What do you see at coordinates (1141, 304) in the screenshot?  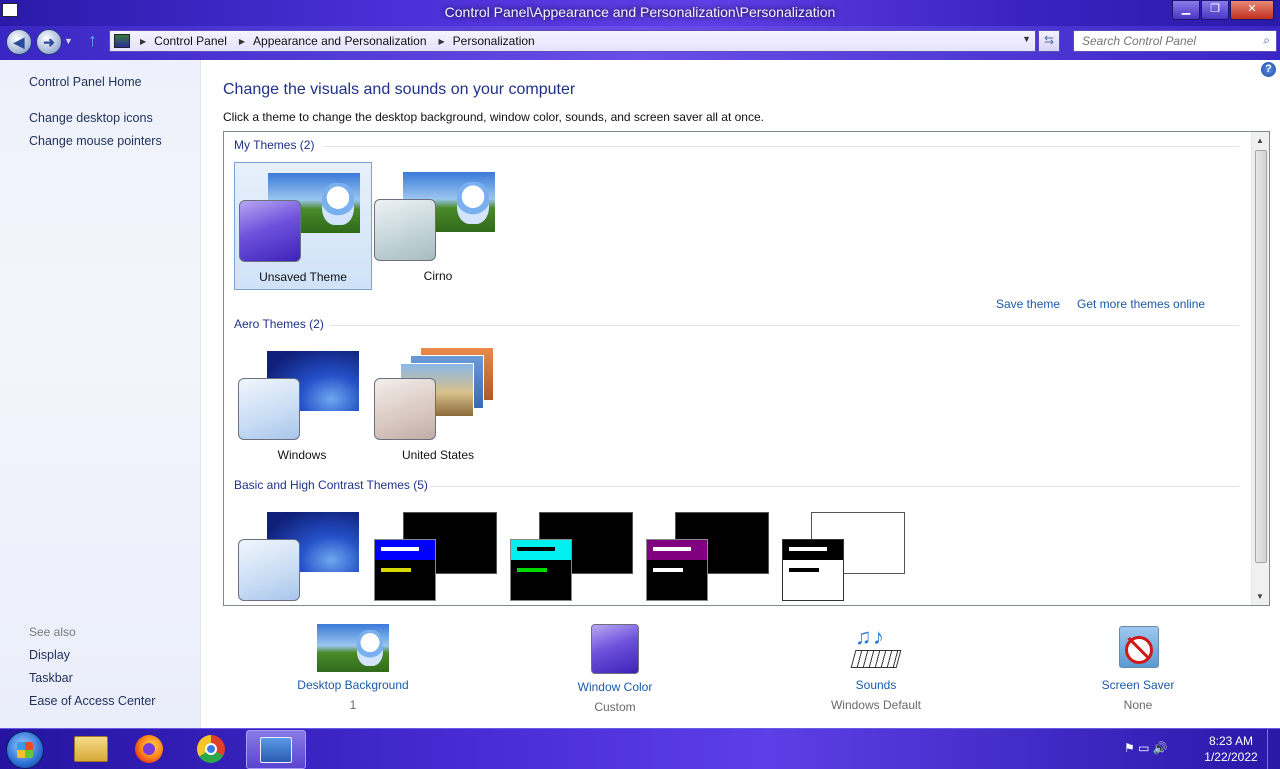 I see `get-more-themes-link: Get more themes online` at bounding box center [1141, 304].